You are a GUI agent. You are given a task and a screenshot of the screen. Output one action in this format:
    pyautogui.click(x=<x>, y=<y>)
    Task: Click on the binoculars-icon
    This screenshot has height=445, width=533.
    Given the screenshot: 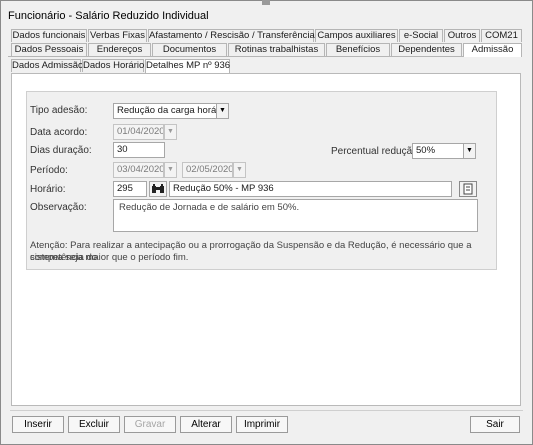 What is the action you would take?
    pyautogui.click(x=158, y=189)
    